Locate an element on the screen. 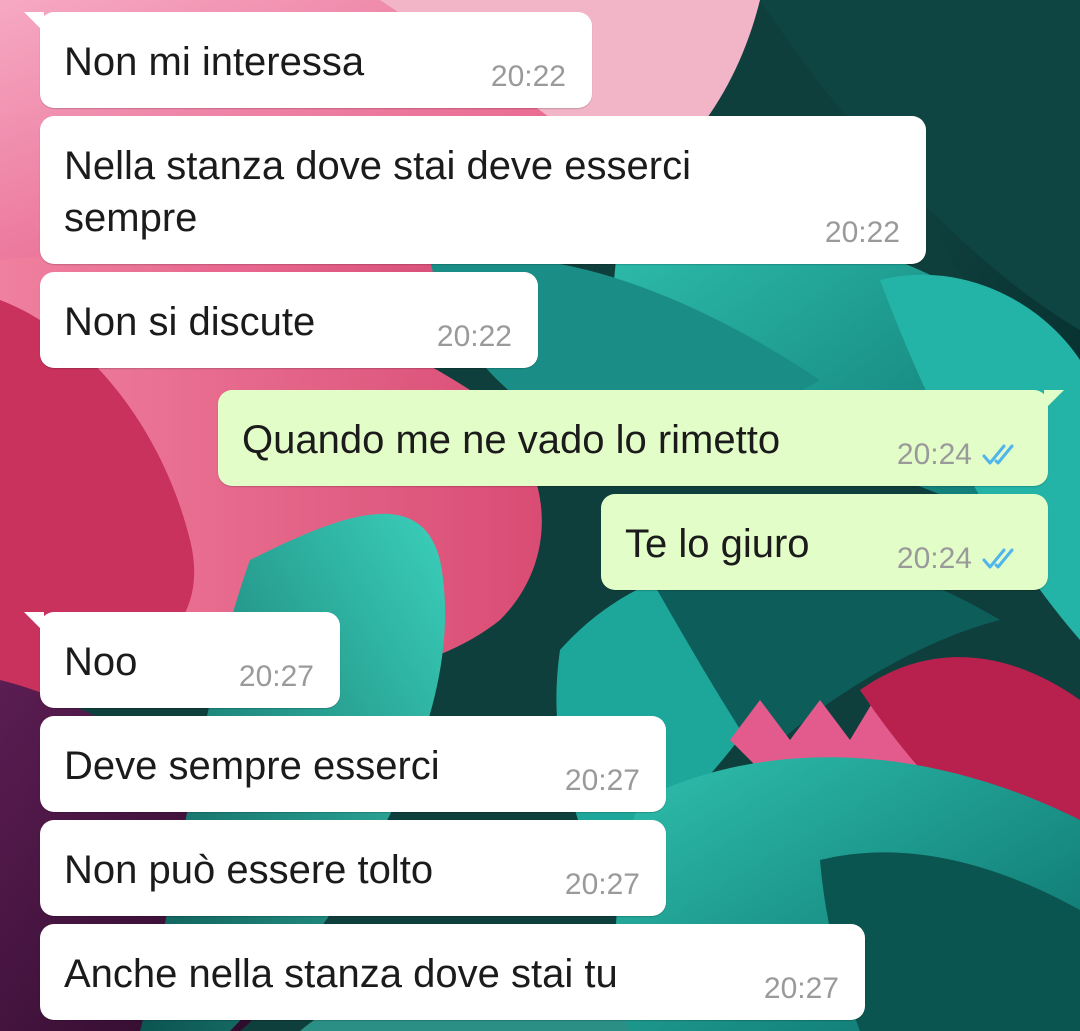 This screenshot has width=1080, height=1031. message-text: Non si discute is located at coordinates (190, 322).